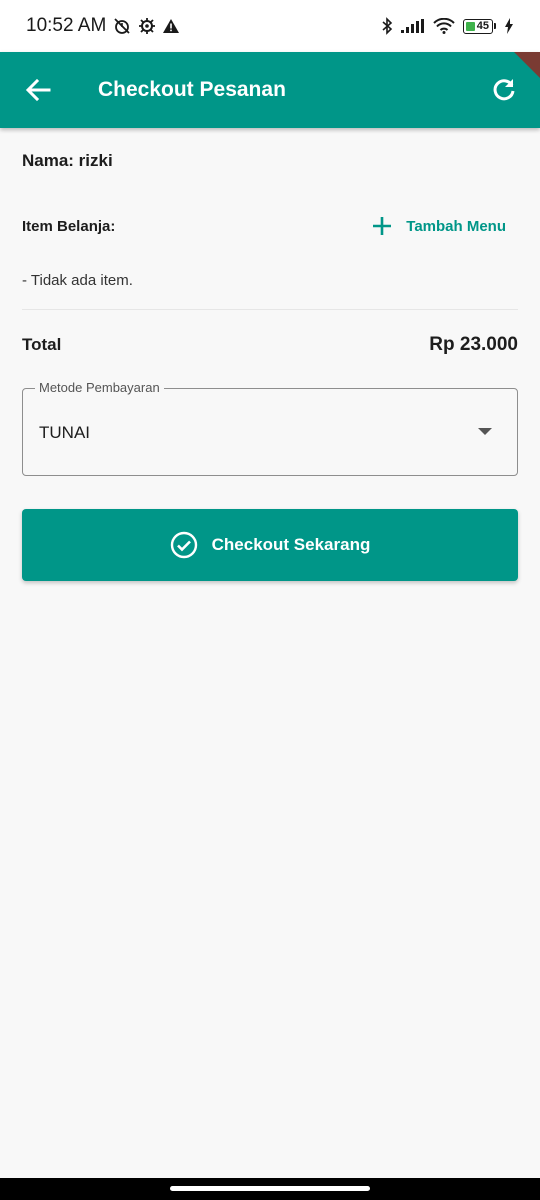 This screenshot has height=1200, width=540. I want to click on page-title: Checkout Pesanan, so click(192, 89).